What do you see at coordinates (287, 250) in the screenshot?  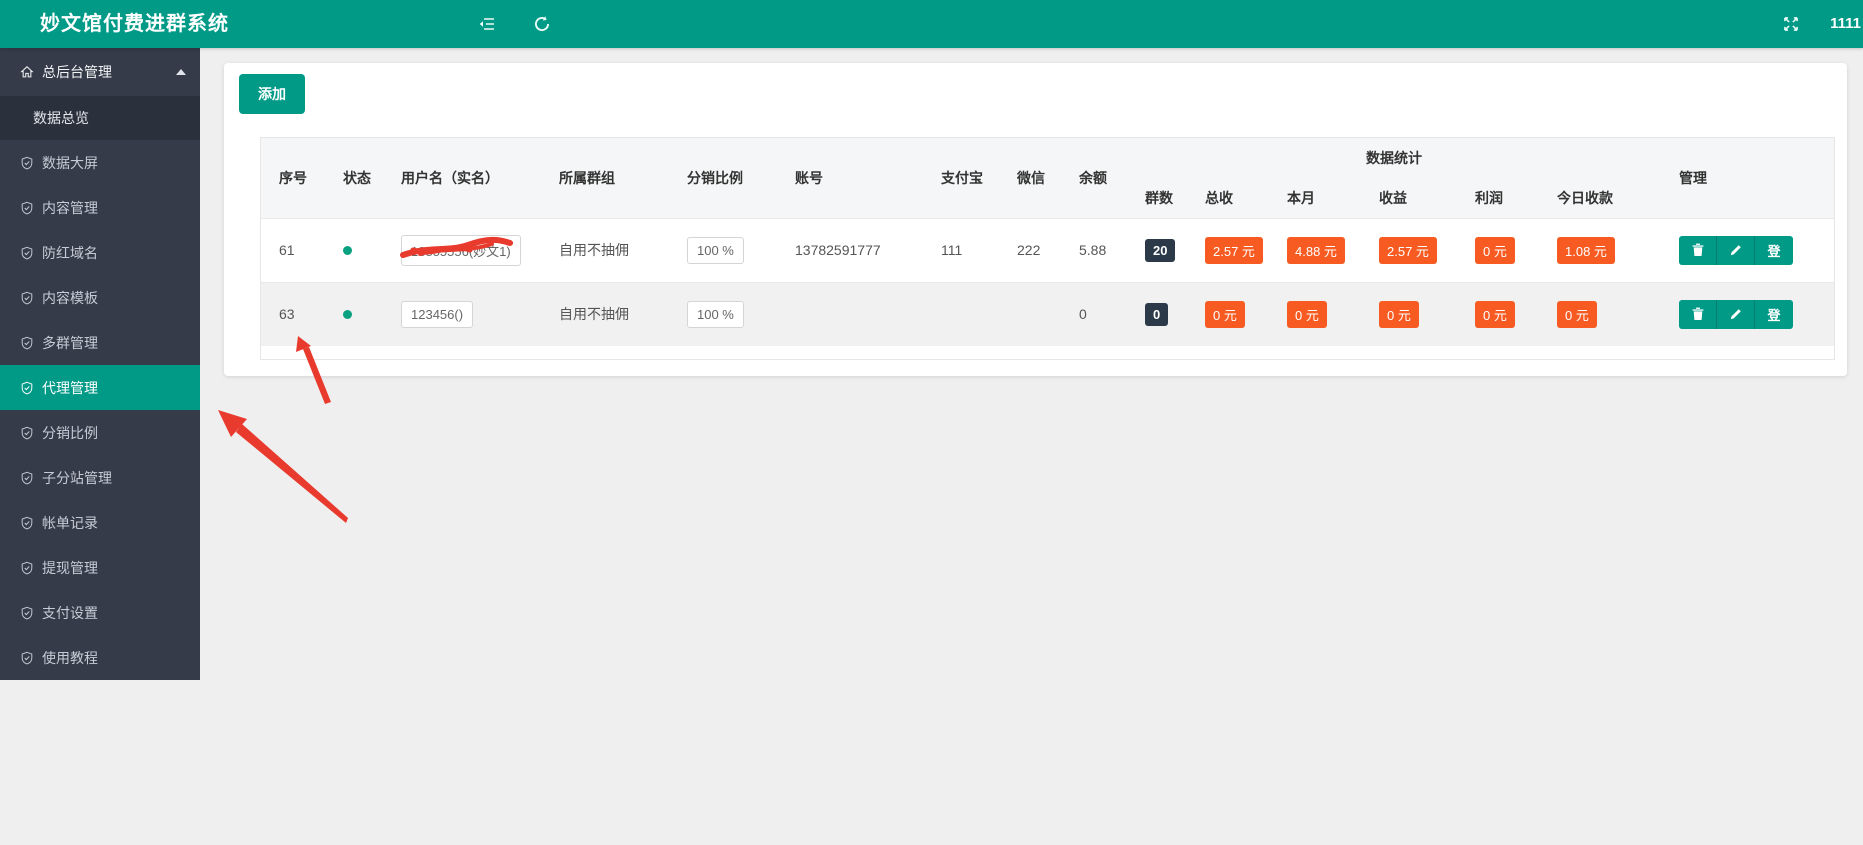 I see `cell-seq: 61` at bounding box center [287, 250].